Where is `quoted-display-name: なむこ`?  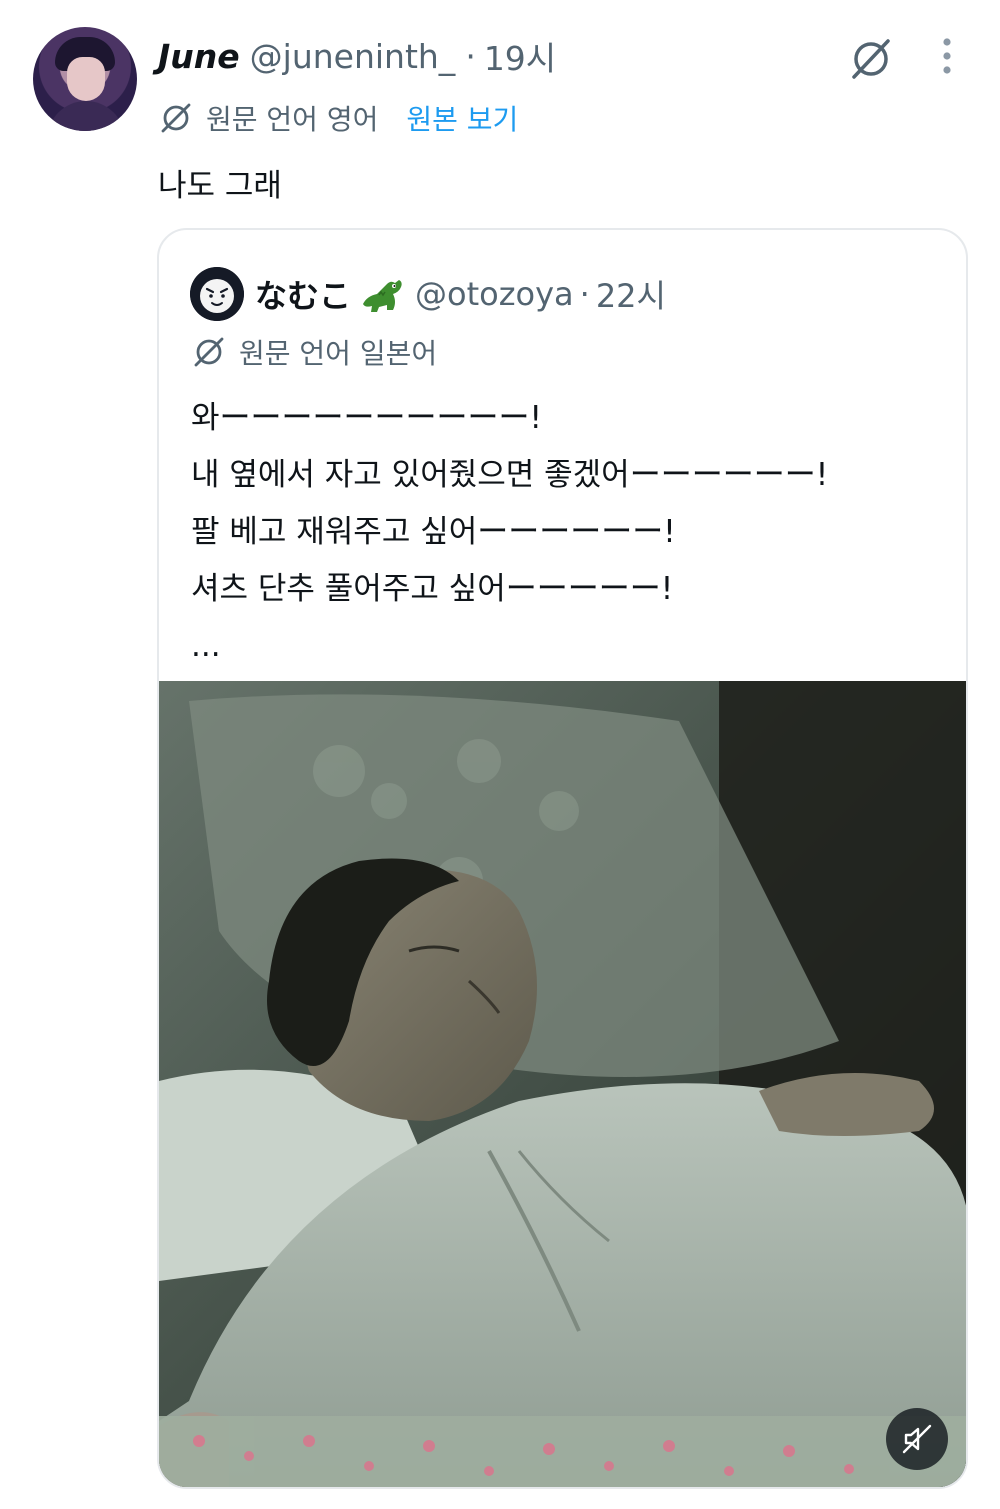
quoted-display-name: なむこ is located at coordinates (303, 294).